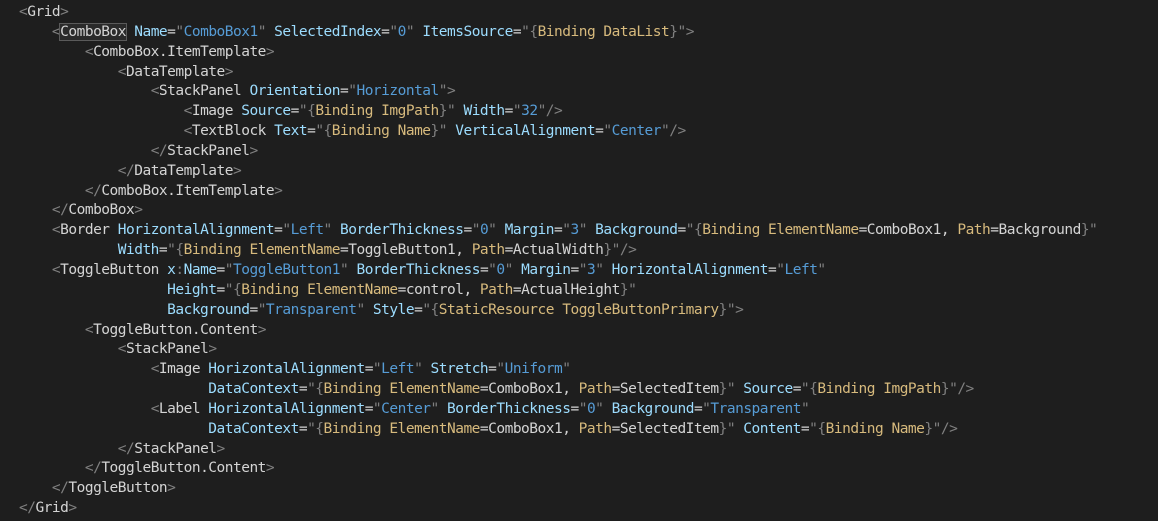  What do you see at coordinates (414, 269) in the screenshot?
I see `attribute-token: BorderThickness` at bounding box center [414, 269].